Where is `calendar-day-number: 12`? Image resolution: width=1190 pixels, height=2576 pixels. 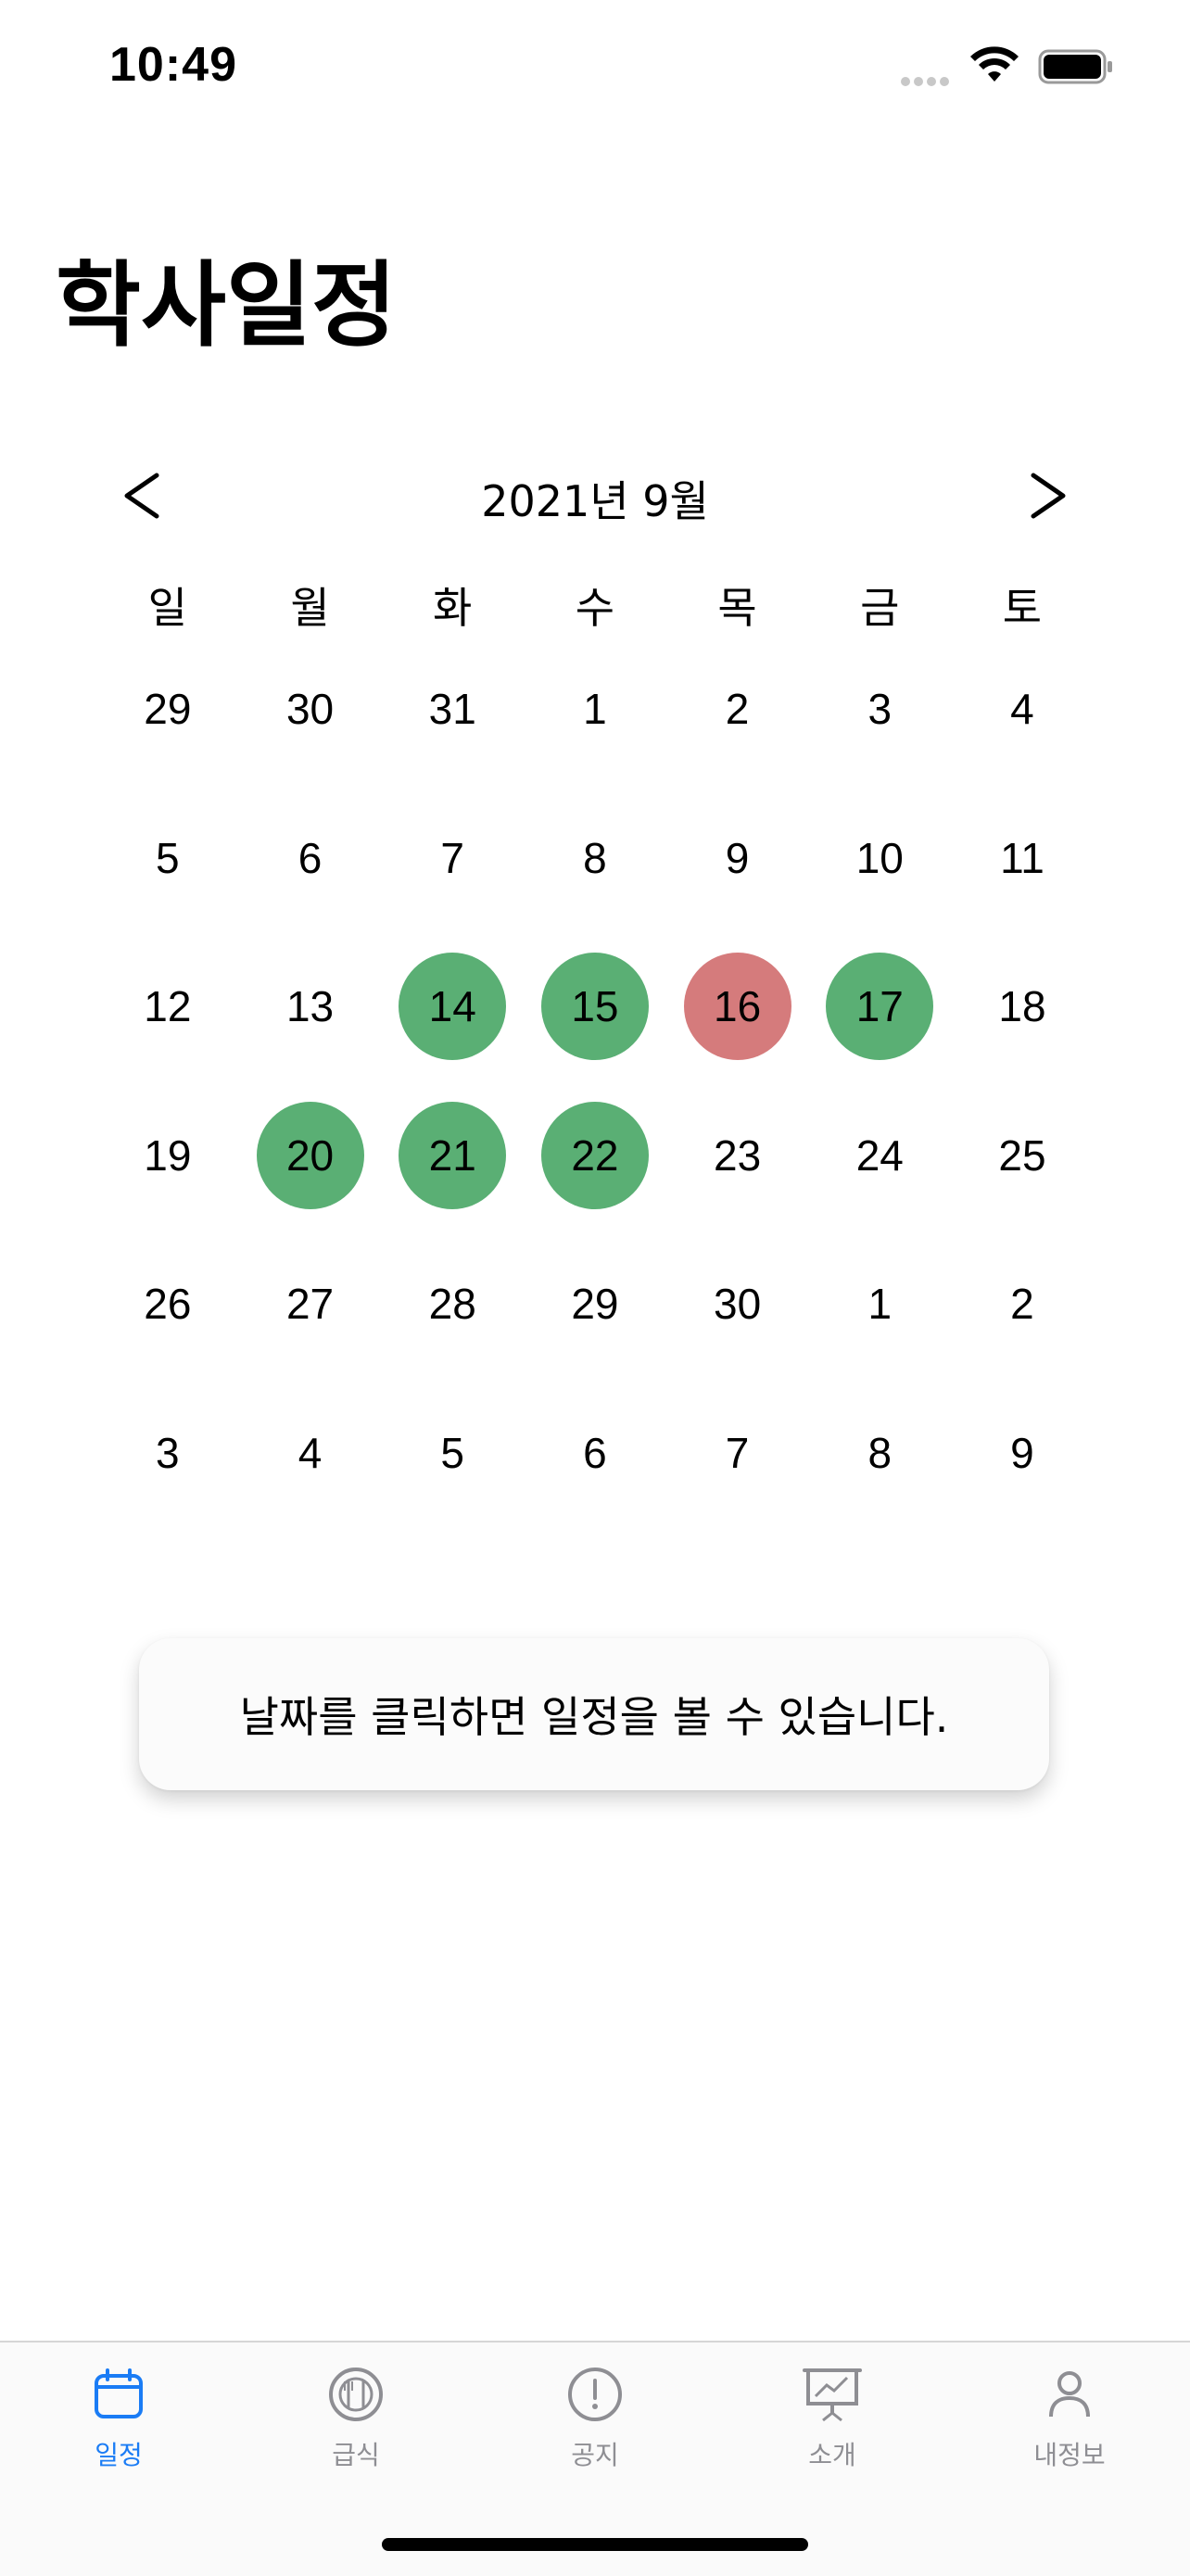
calendar-day-number: 12 is located at coordinates (168, 1006).